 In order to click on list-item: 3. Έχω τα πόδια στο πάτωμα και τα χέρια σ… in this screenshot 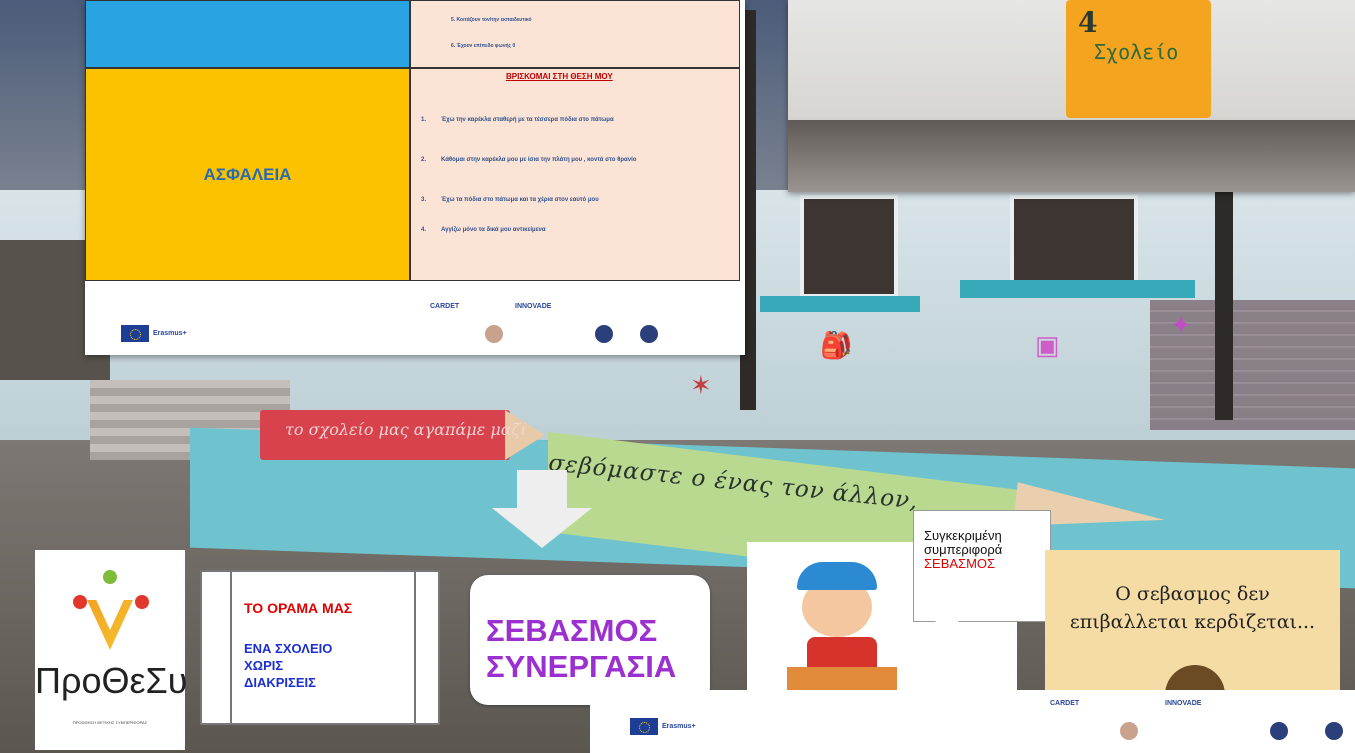, I will do `click(510, 200)`.